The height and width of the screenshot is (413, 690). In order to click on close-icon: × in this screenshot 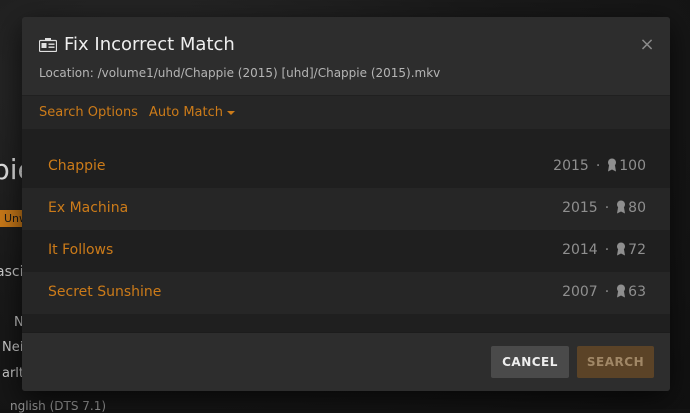, I will do `click(647, 45)`.